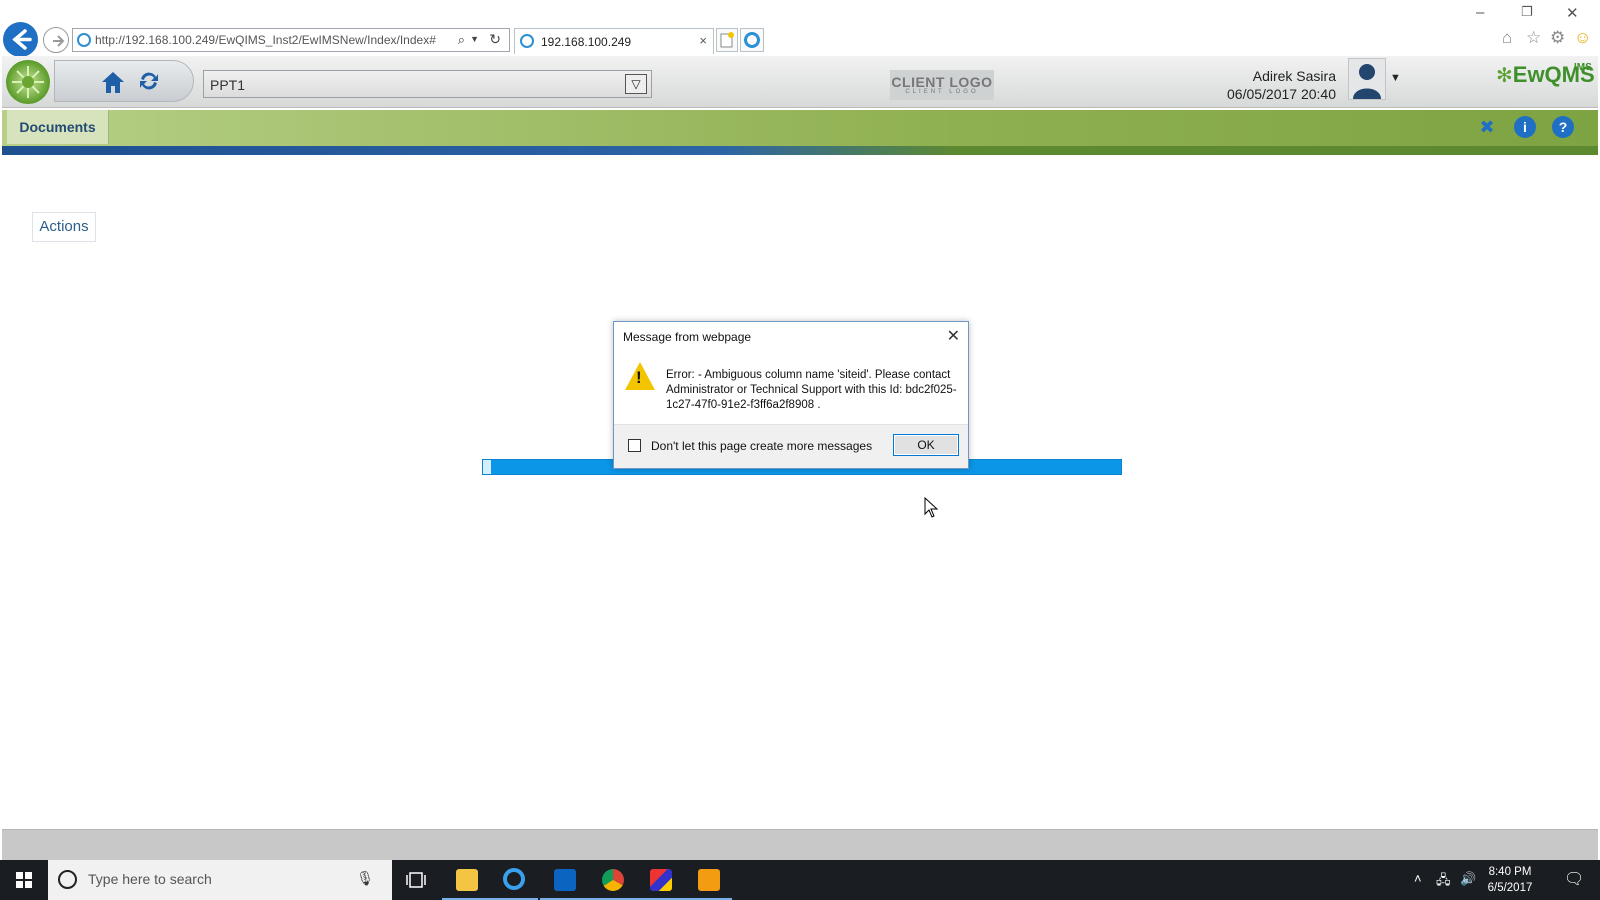  Describe the element at coordinates (800, 150) in the screenshot. I see `header-stripe` at that location.